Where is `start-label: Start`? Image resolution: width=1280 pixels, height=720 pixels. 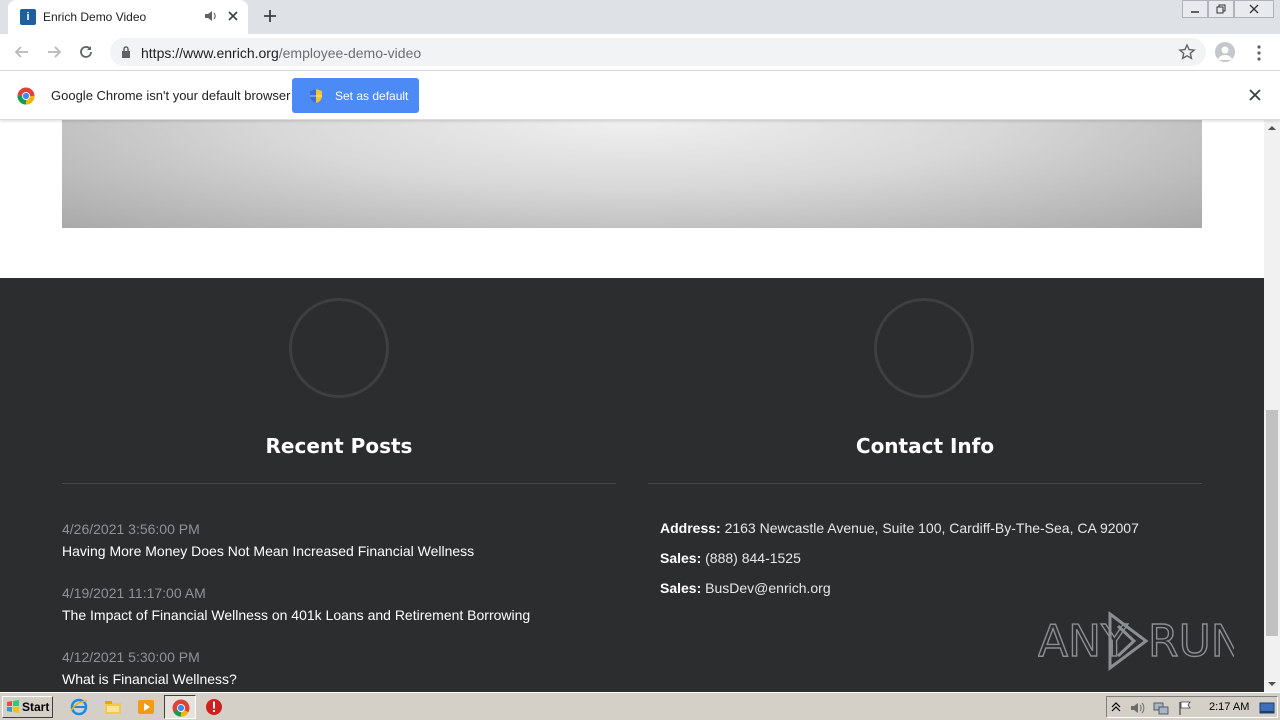 start-label: Start is located at coordinates (36, 707).